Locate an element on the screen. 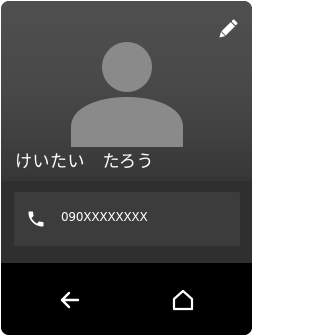  home-button is located at coordinates (183, 300).